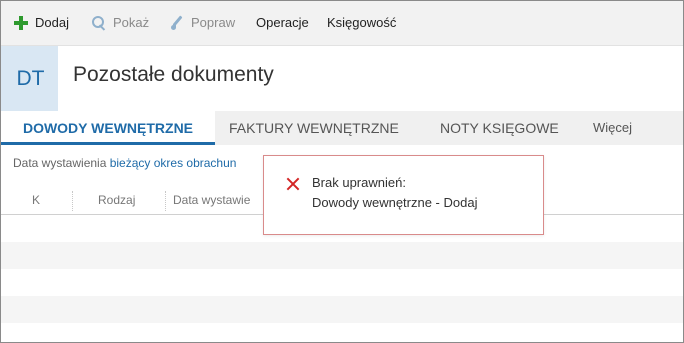  I want to click on tab-accounting-notes: NOTY KSIĘGOWE, so click(499, 128).